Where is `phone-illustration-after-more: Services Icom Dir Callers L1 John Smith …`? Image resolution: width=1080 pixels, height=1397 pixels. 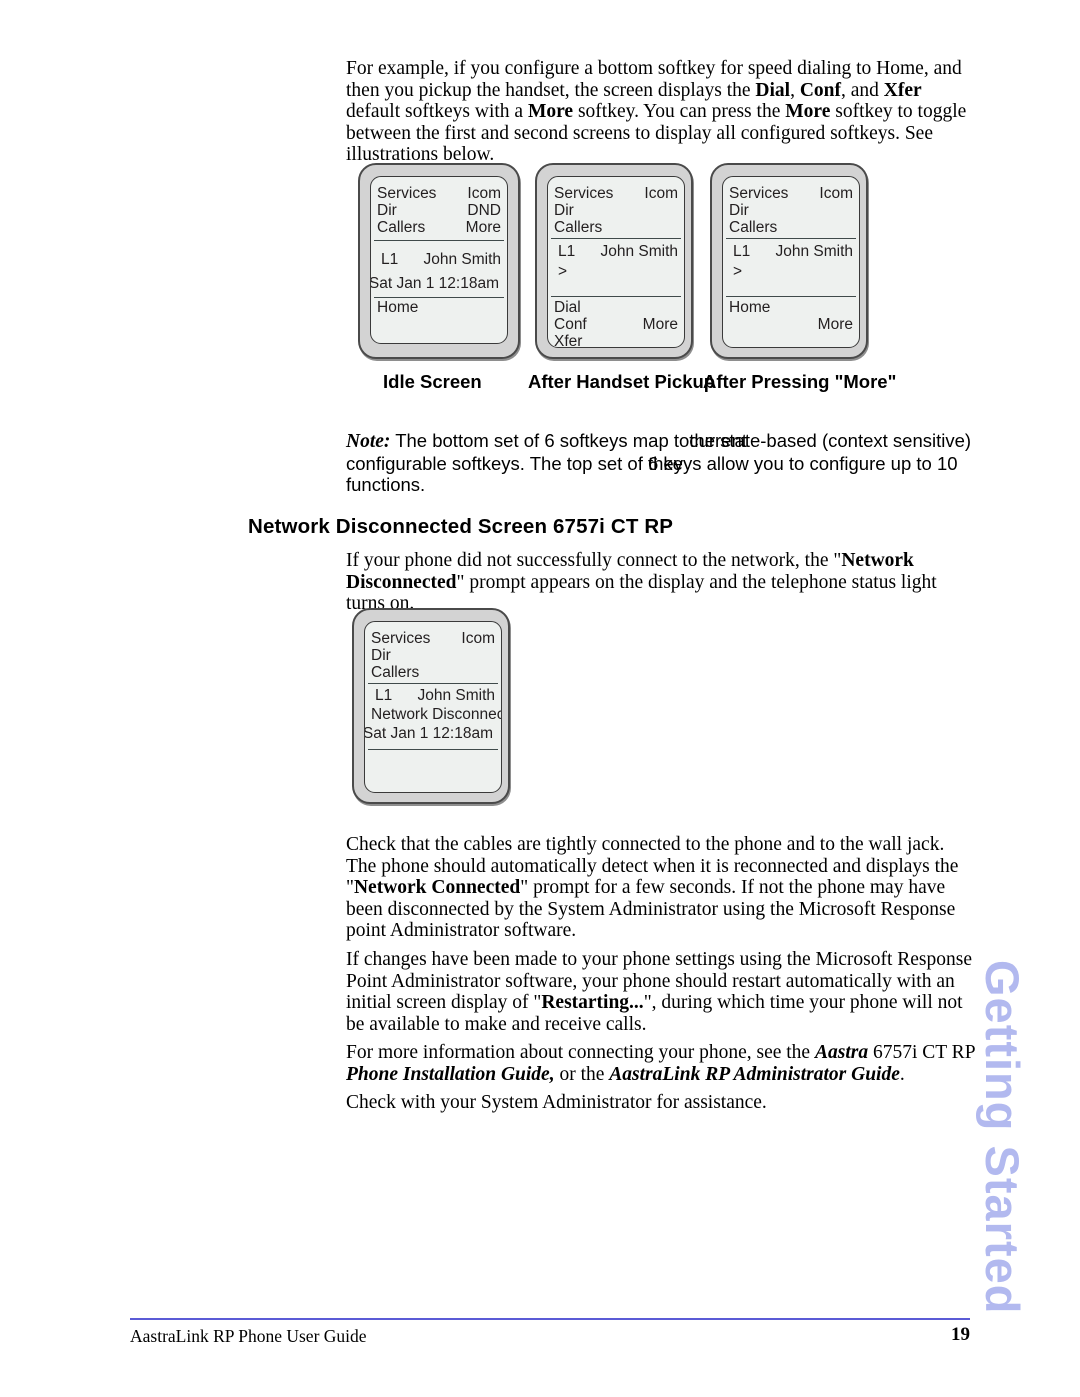 phone-illustration-after-more: Services Icom Dir Callers L1 John Smith … is located at coordinates (789, 261).